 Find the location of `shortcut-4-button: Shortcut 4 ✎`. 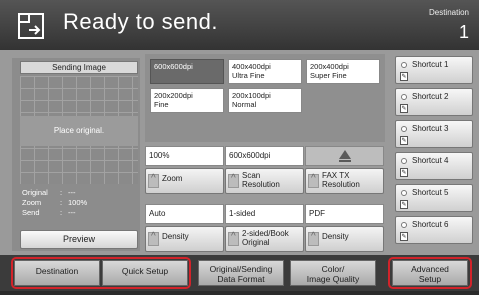

shortcut-4-button: Shortcut 4 ✎ is located at coordinates (434, 166).